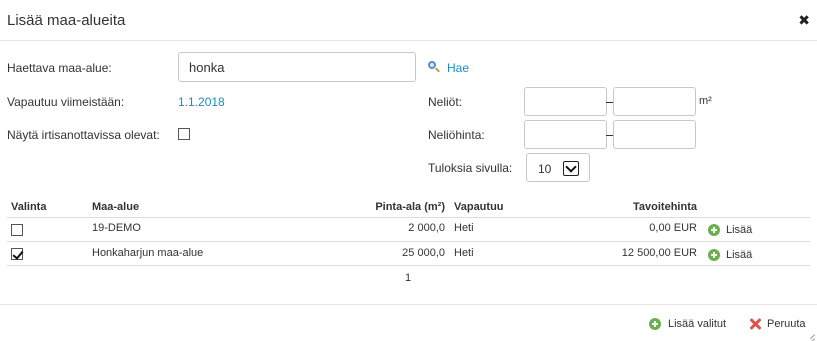 This screenshot has height=341, width=817. Describe the element at coordinates (545, 169) in the screenshot. I see `per-page-value: 10` at that location.